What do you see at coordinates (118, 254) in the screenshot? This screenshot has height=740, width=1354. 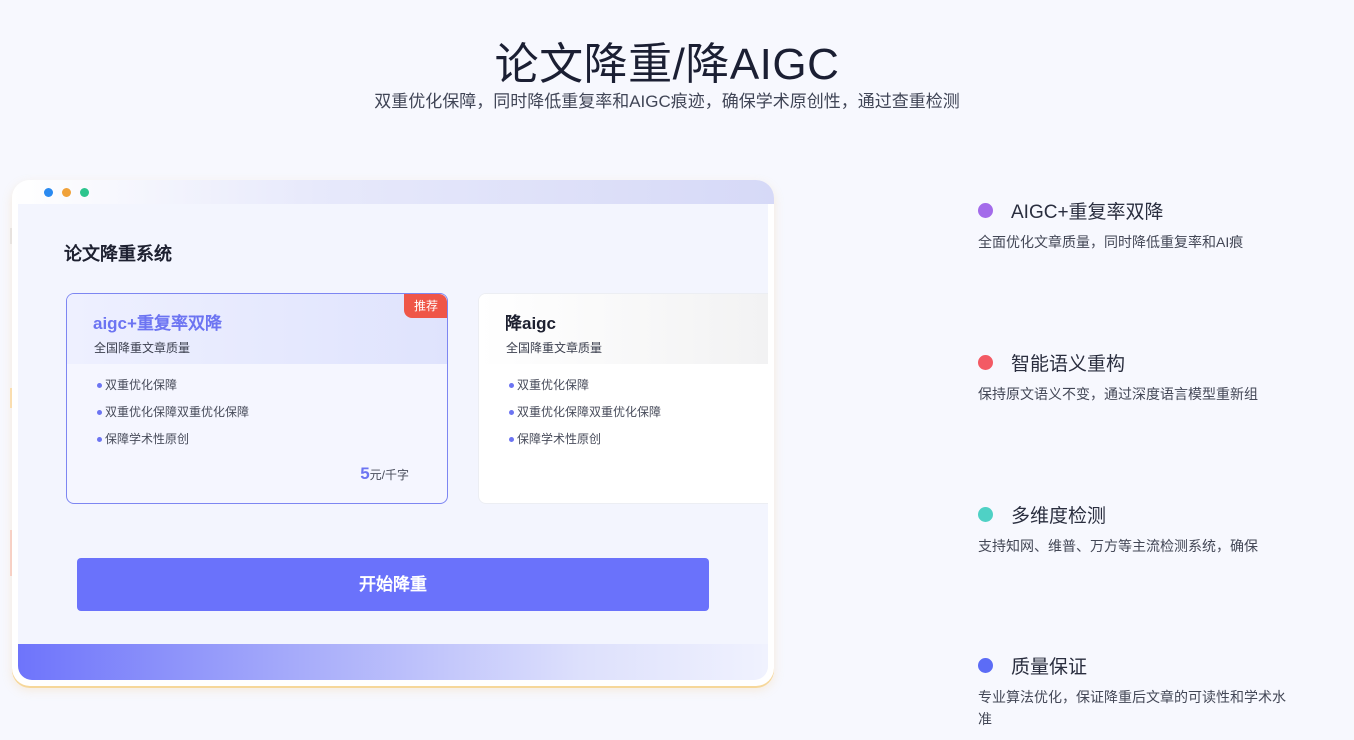 I see `system-heading: 论文降重系统` at bounding box center [118, 254].